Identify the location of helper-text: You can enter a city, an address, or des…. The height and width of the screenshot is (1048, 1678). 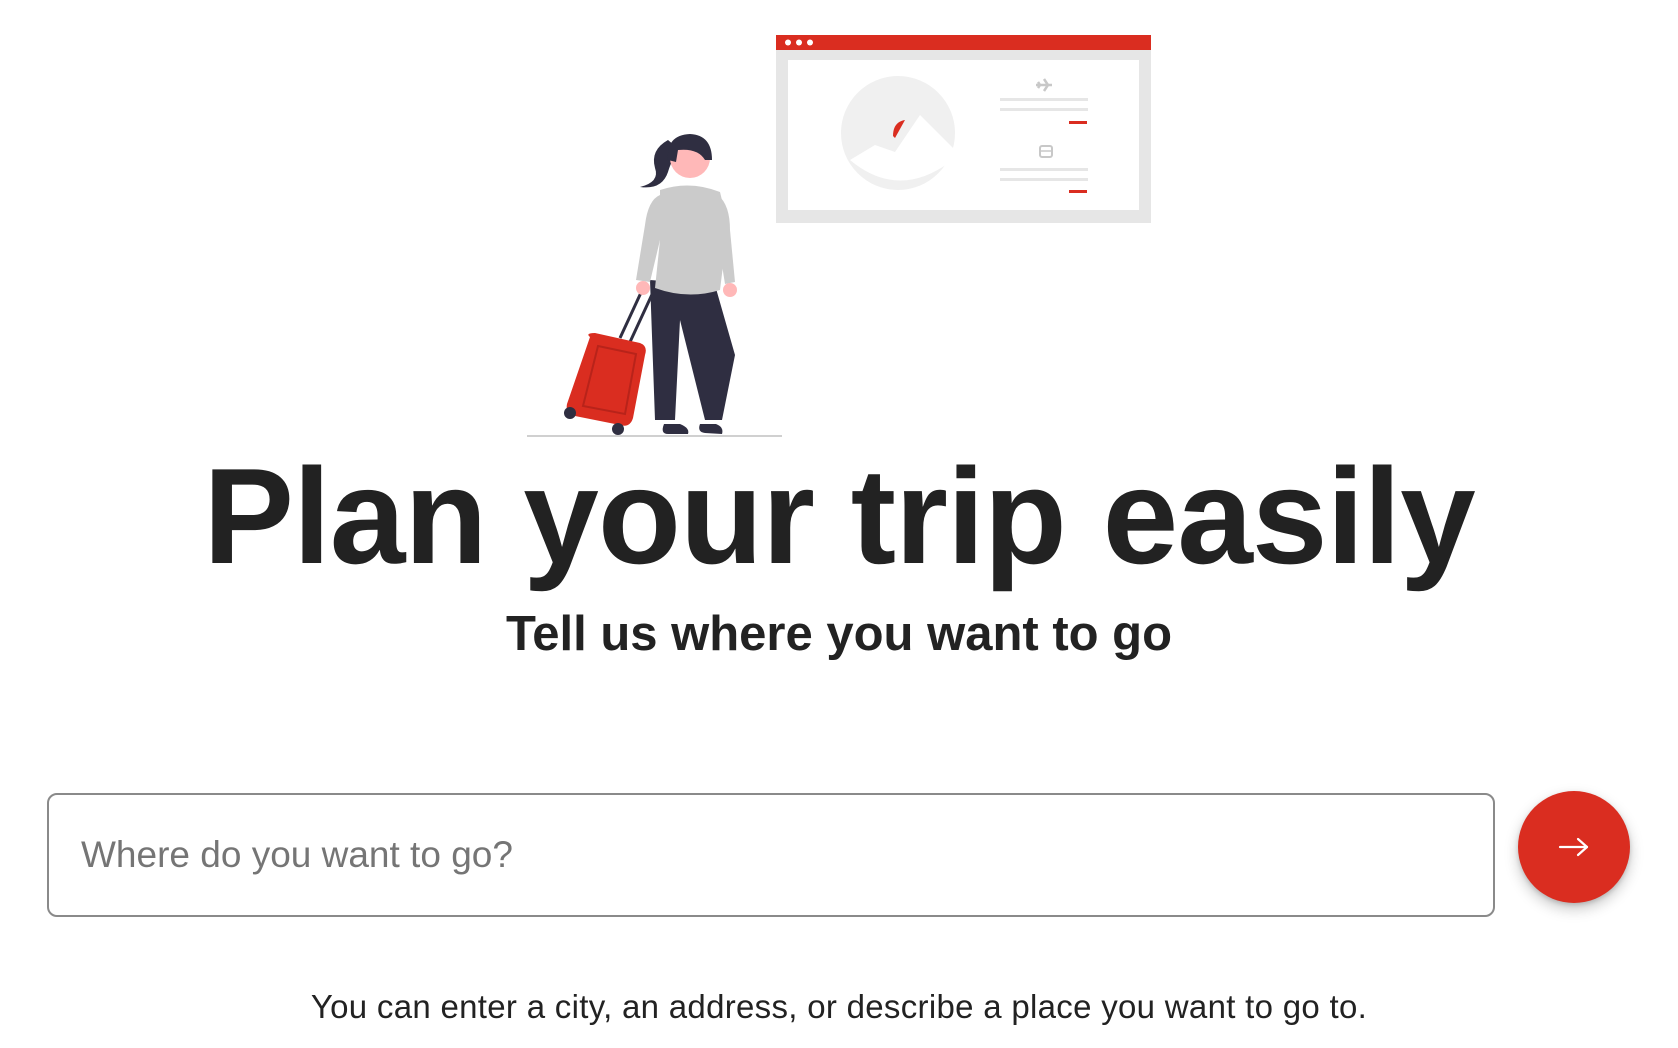
(839, 1006).